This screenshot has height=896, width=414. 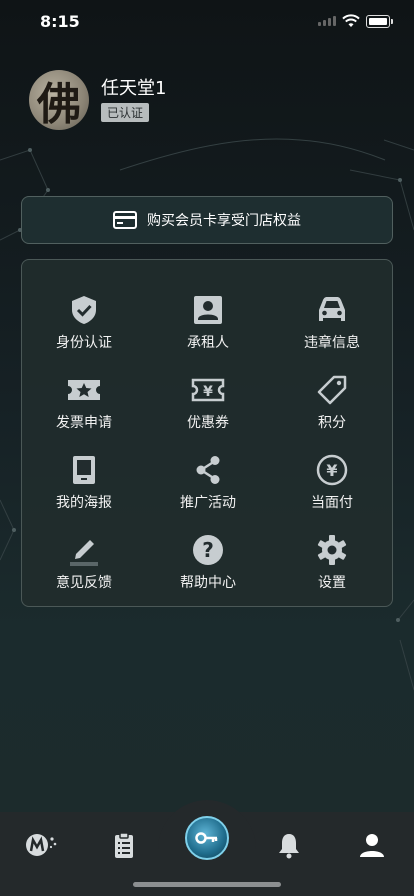 I want to click on grid-item-settings: 设置, so click(x=332, y=559).